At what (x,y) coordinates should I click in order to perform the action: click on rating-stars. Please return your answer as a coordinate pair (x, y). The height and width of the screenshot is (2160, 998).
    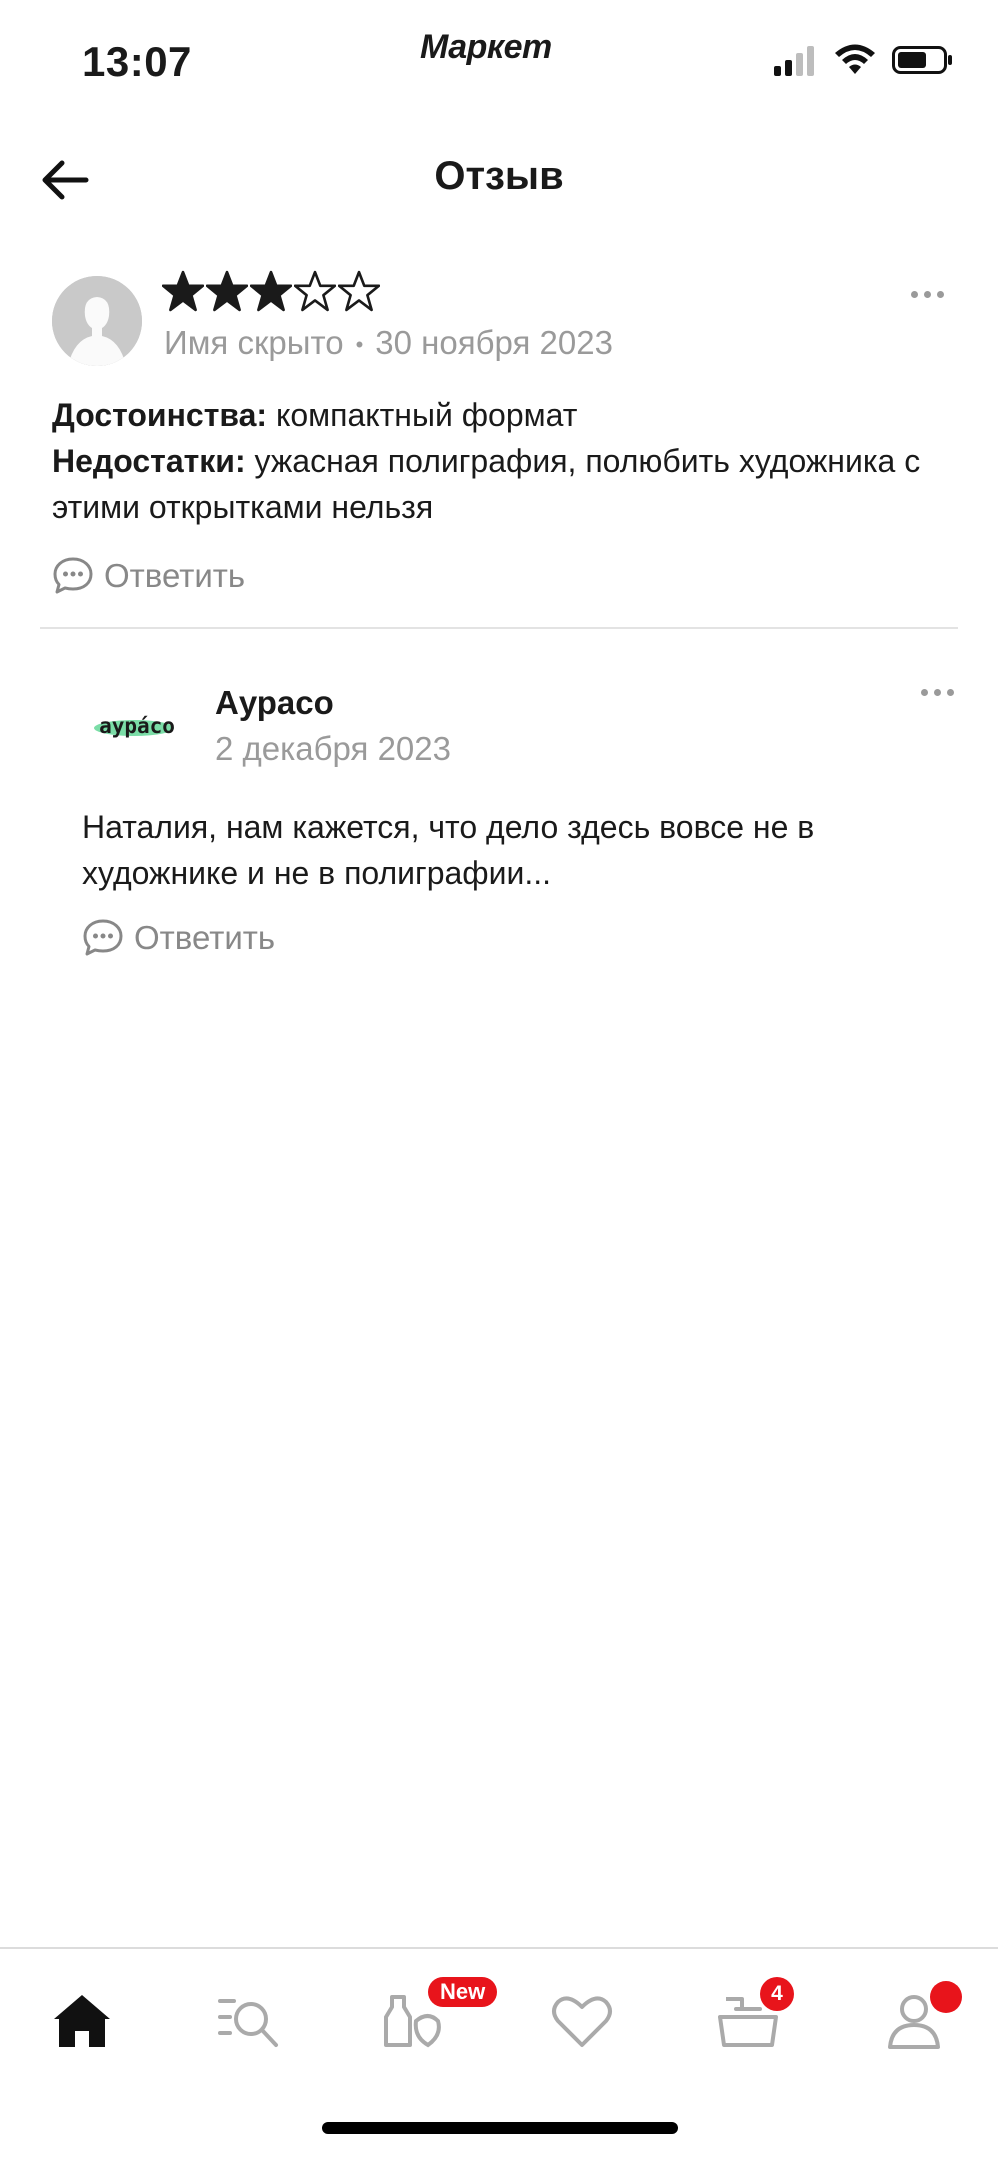
    Looking at the image, I should click on (271, 291).